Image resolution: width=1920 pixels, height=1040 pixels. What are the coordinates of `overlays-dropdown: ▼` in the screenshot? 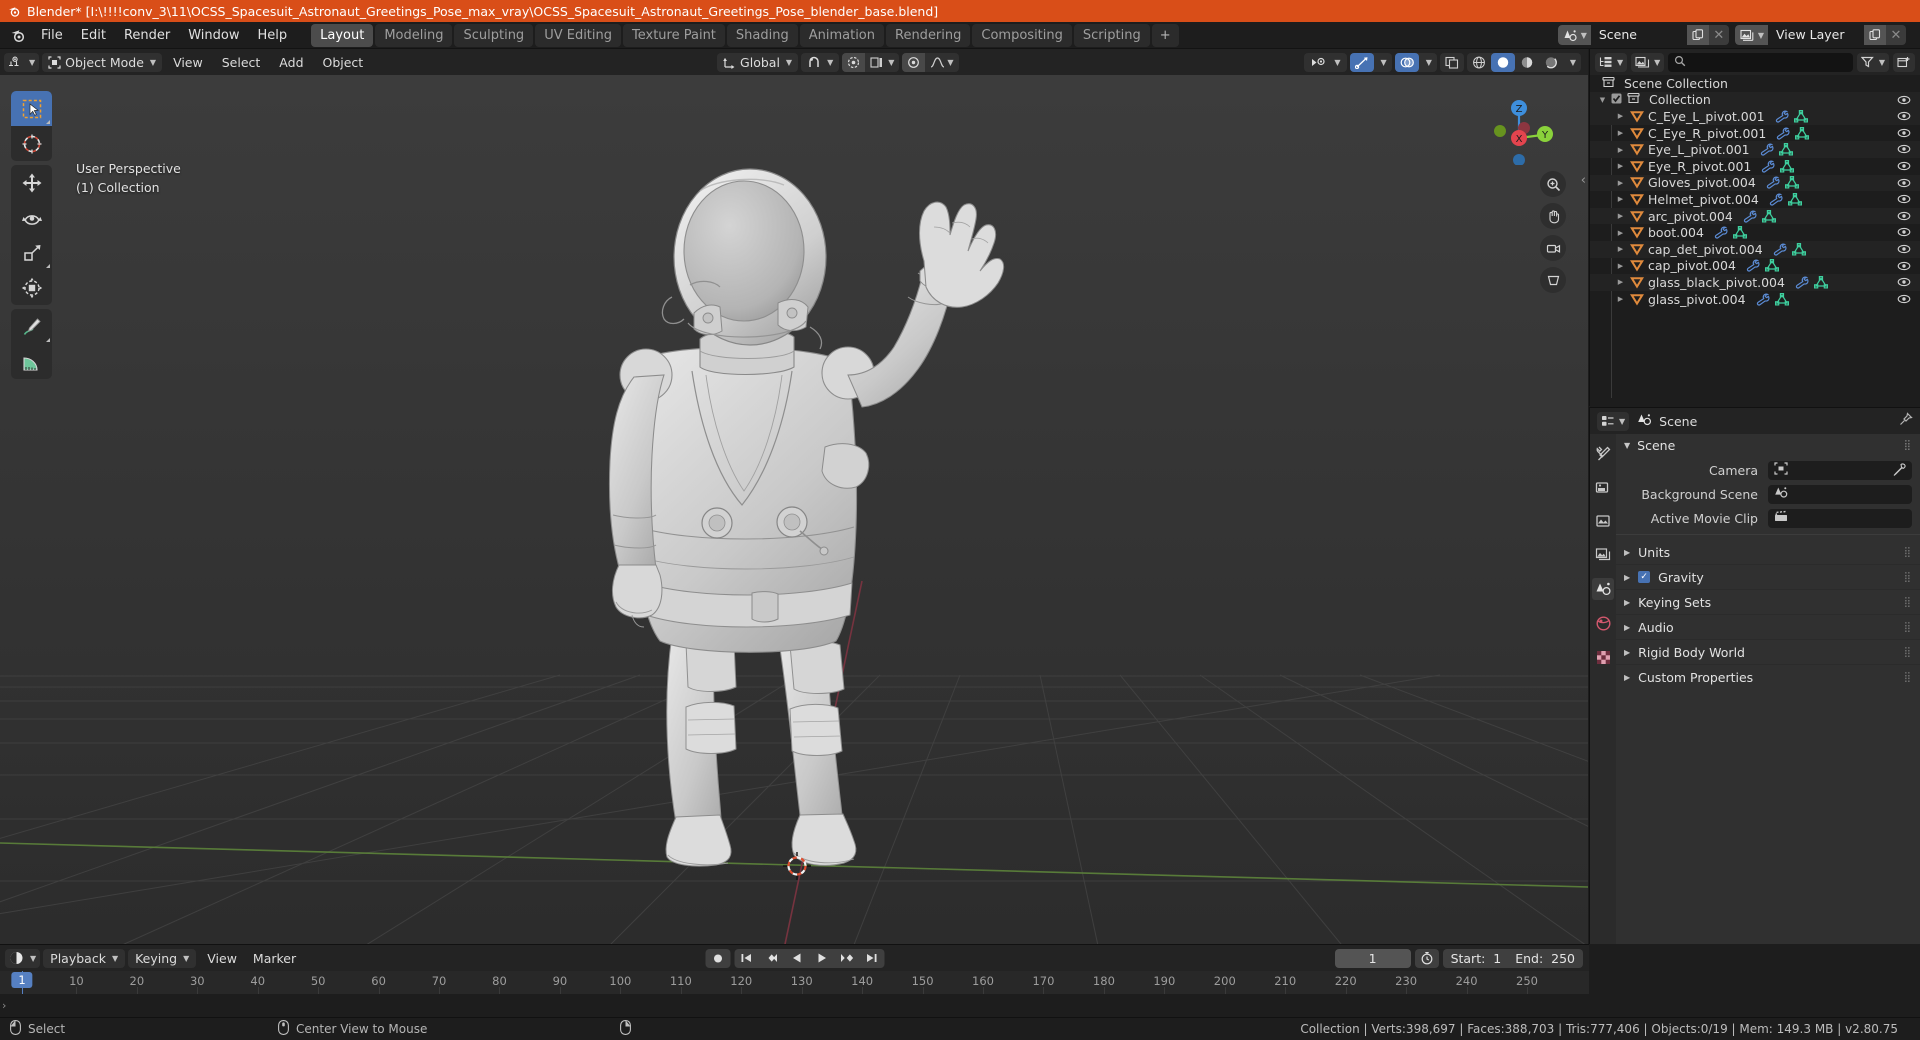 It's located at (1428, 62).